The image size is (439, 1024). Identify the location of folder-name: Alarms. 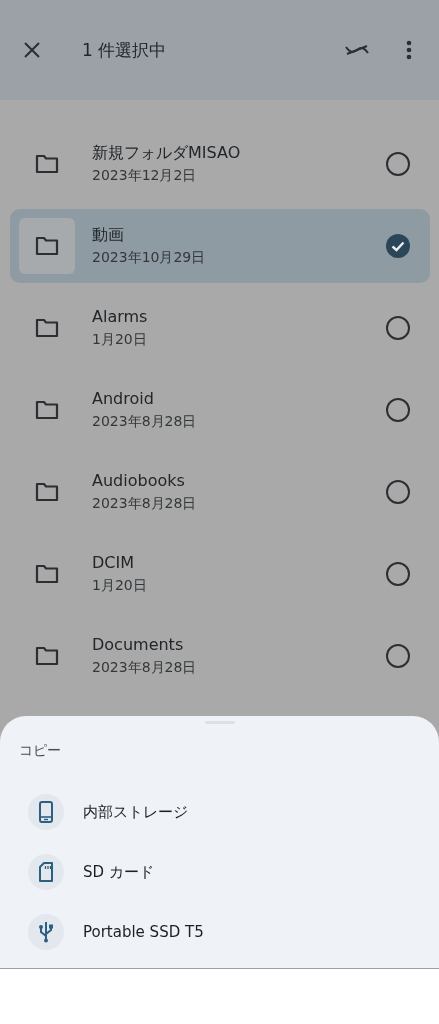
(120, 317).